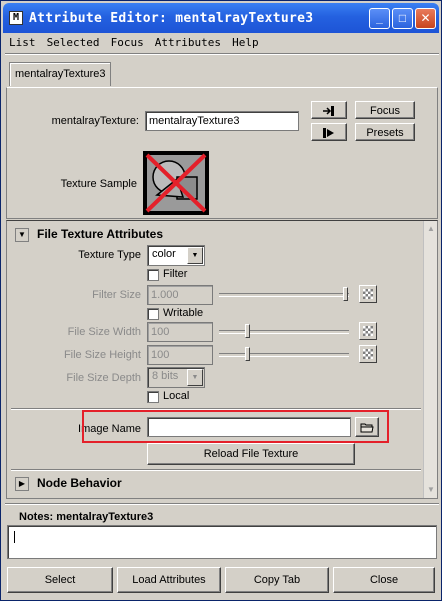 This screenshot has width=442, height=601. I want to click on filter-size-slider, so click(284, 294).